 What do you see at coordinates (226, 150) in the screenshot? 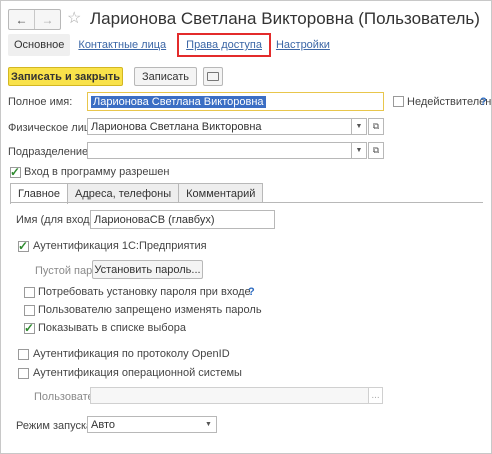
I see `department-input` at bounding box center [226, 150].